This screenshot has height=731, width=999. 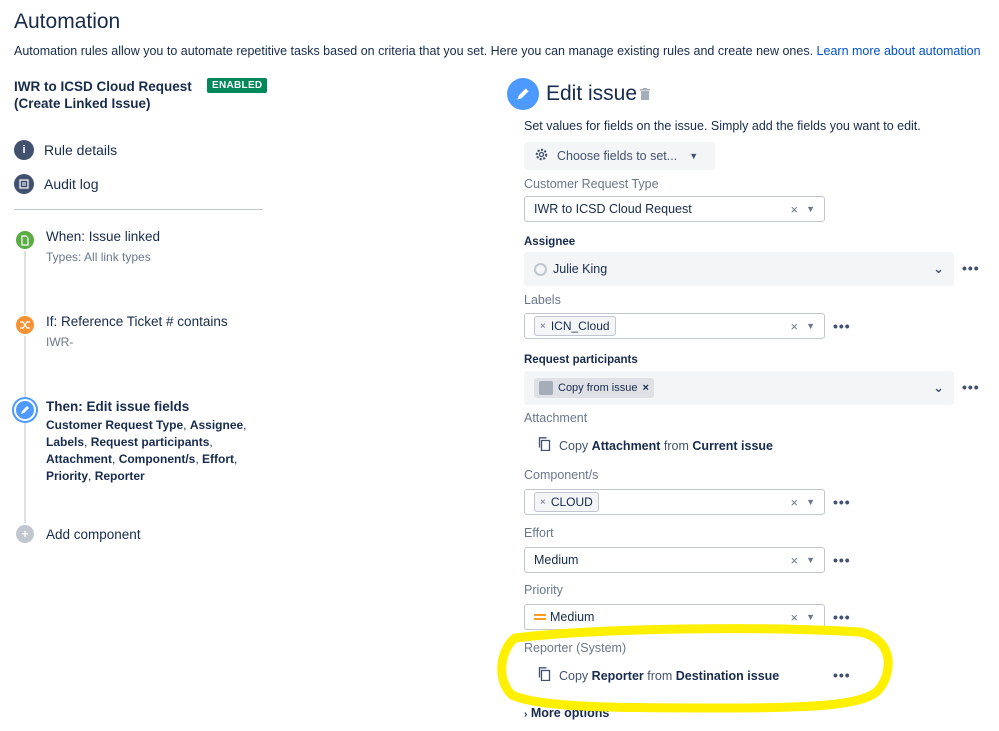 What do you see at coordinates (591, 184) in the screenshot?
I see `crt-label: Customer Request Type` at bounding box center [591, 184].